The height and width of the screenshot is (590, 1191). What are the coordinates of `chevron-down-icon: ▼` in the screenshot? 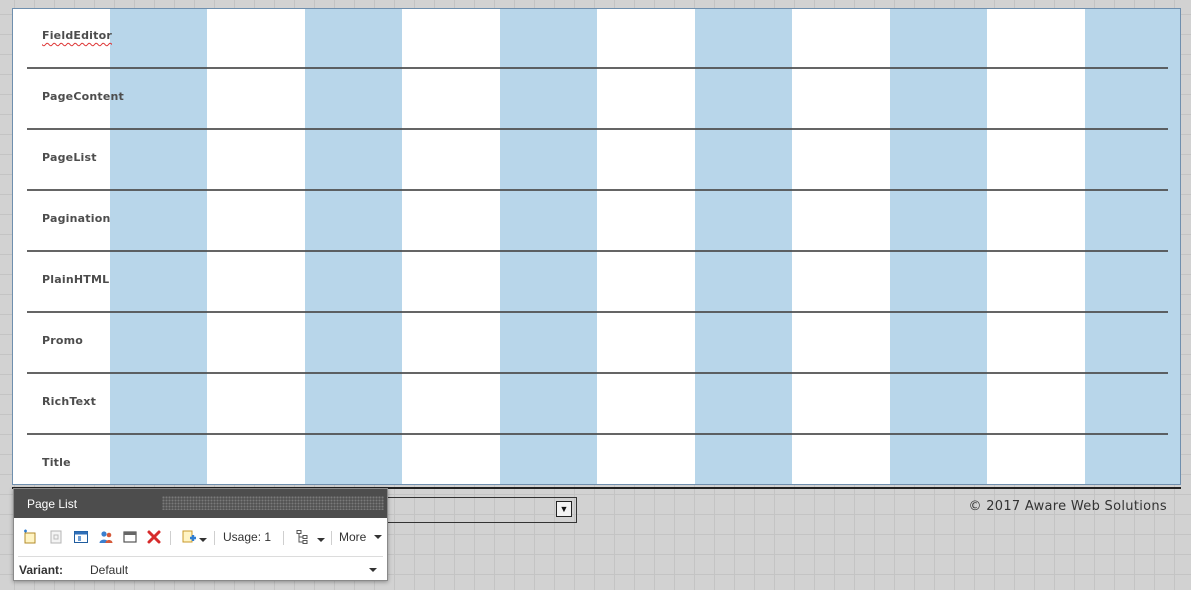 It's located at (564, 509).